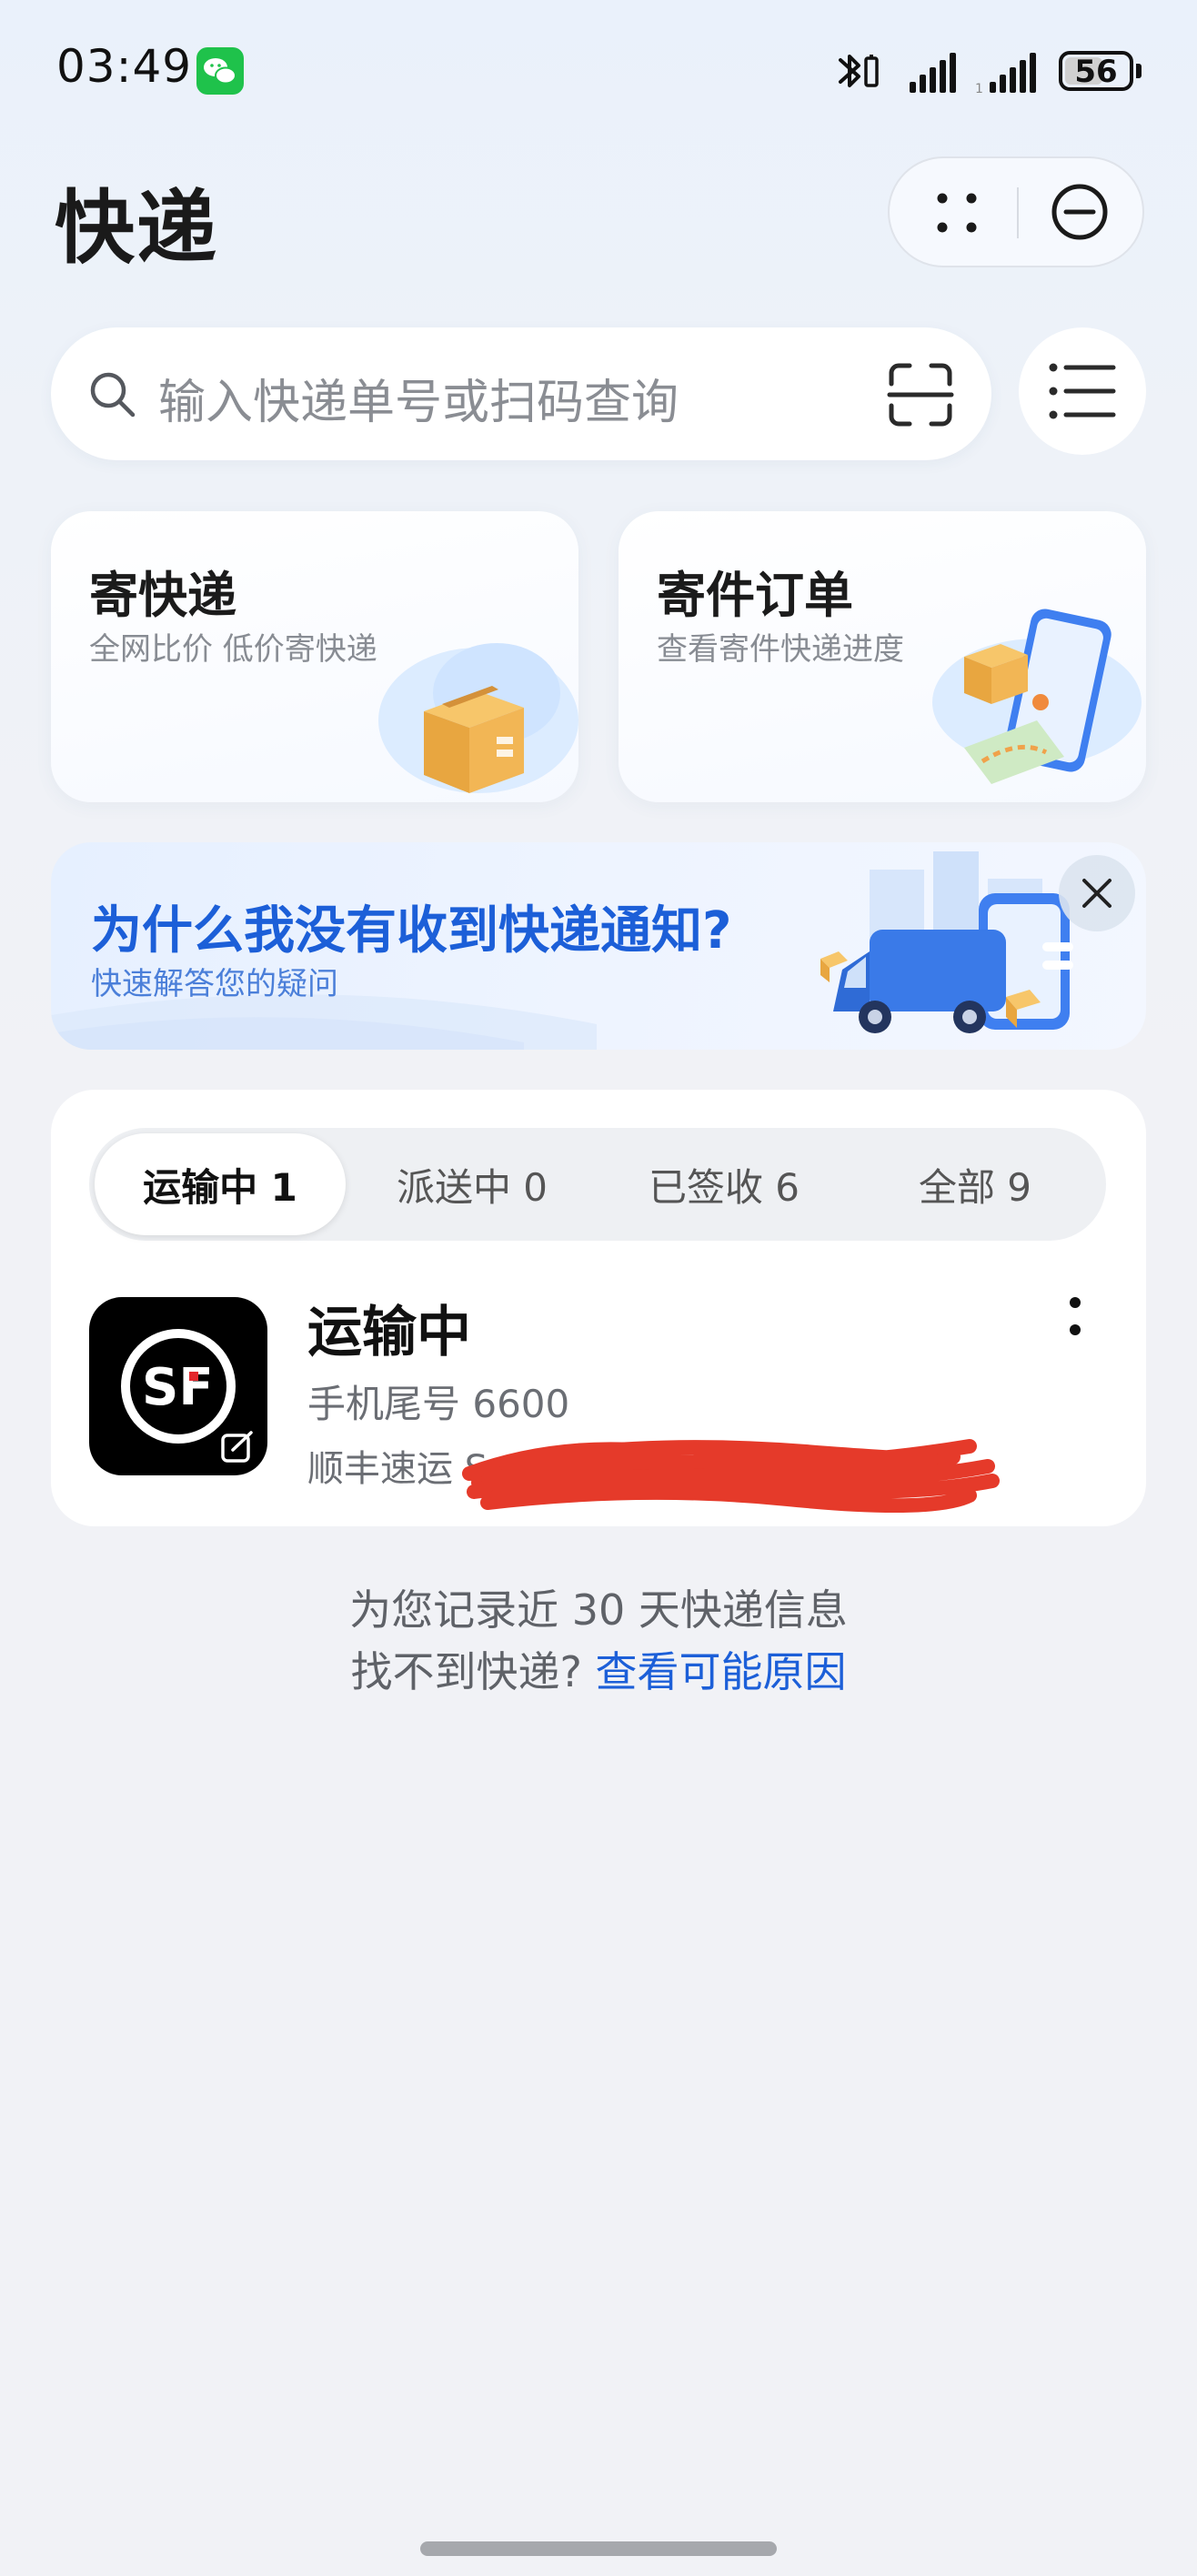 Image resolution: width=1197 pixels, height=2576 pixels. What do you see at coordinates (162, 595) in the screenshot?
I see `card-title: 寄快递` at bounding box center [162, 595].